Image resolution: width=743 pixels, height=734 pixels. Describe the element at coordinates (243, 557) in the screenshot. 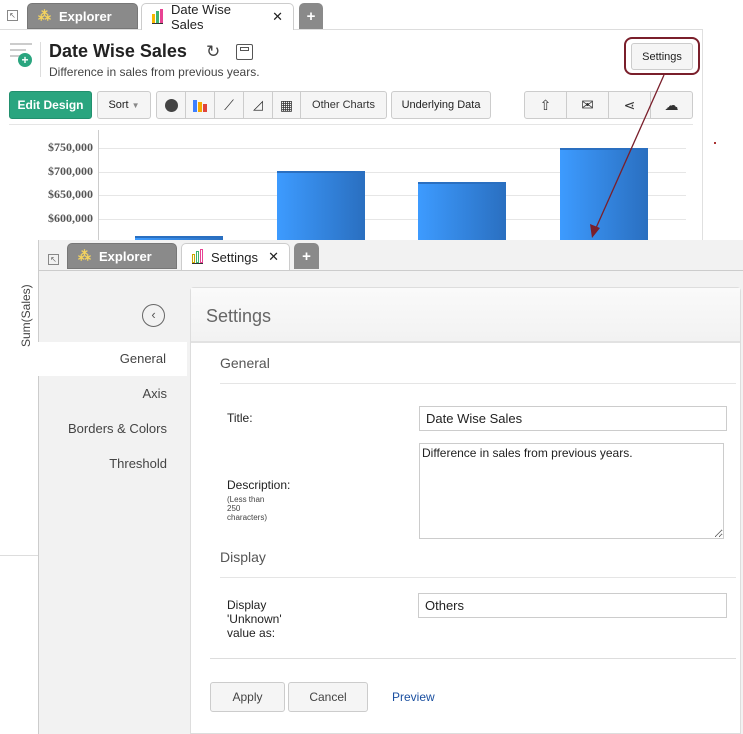

I see `display-heading: Display` at that location.